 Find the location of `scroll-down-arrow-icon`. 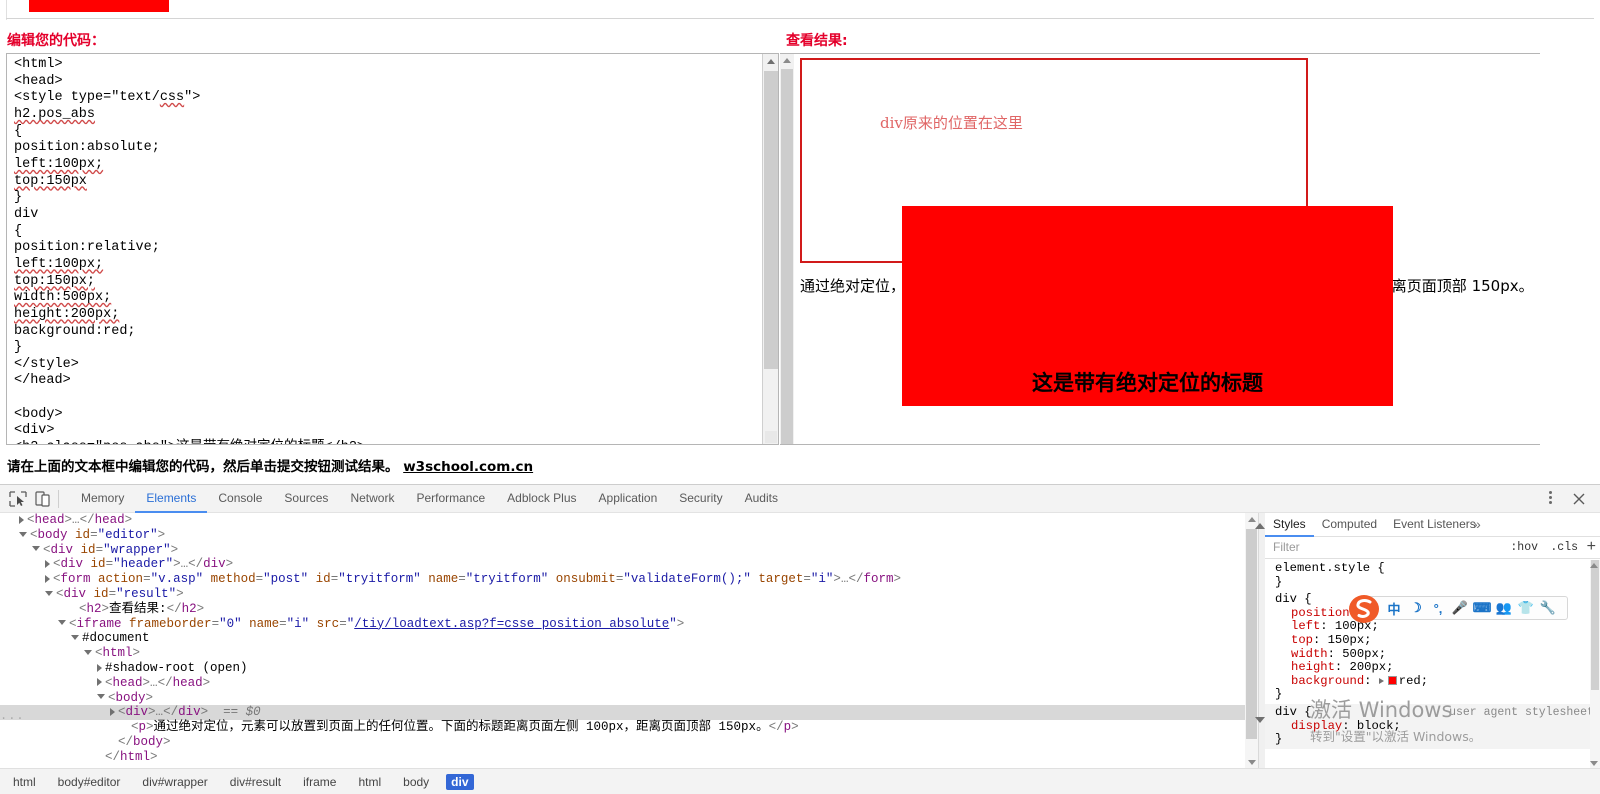

scroll-down-arrow-icon is located at coordinates (1252, 762).